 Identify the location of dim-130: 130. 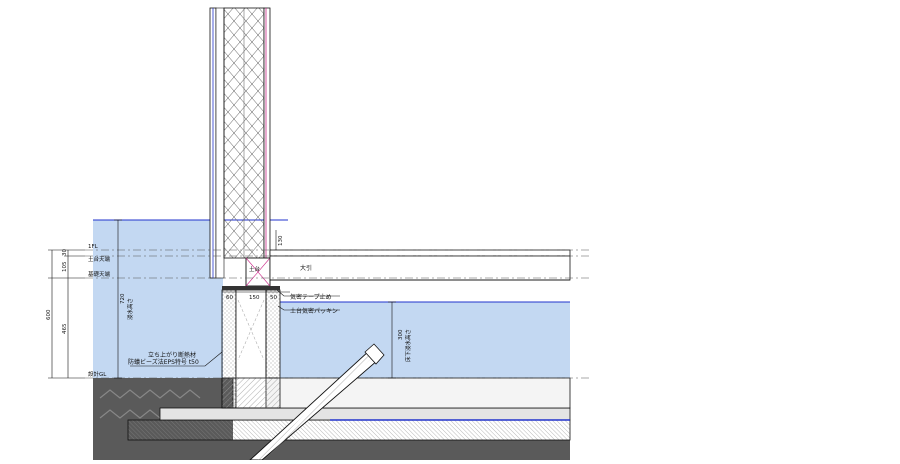
(281, 240).